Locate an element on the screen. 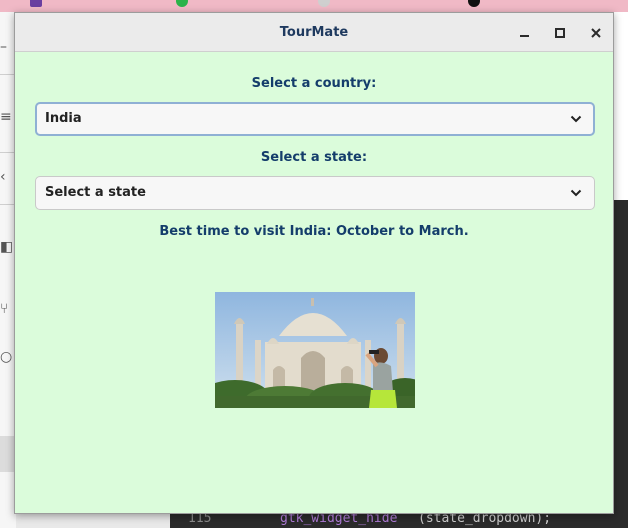 The image size is (628, 528). country-dropdown-value: India is located at coordinates (63, 118).